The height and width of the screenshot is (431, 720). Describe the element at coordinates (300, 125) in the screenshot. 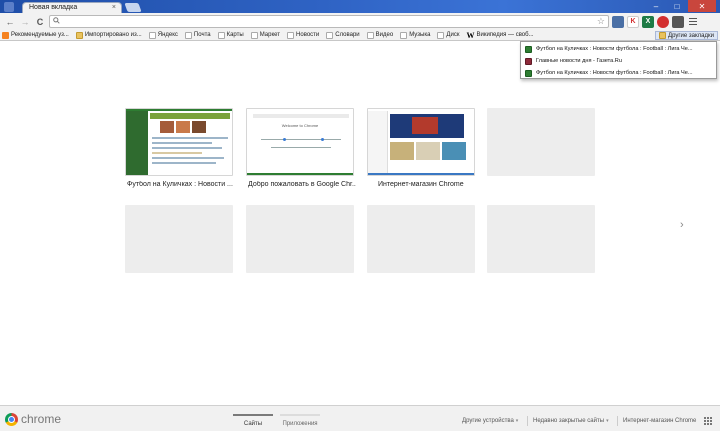

I see `welcome-title: Welcome to Chrome` at that location.